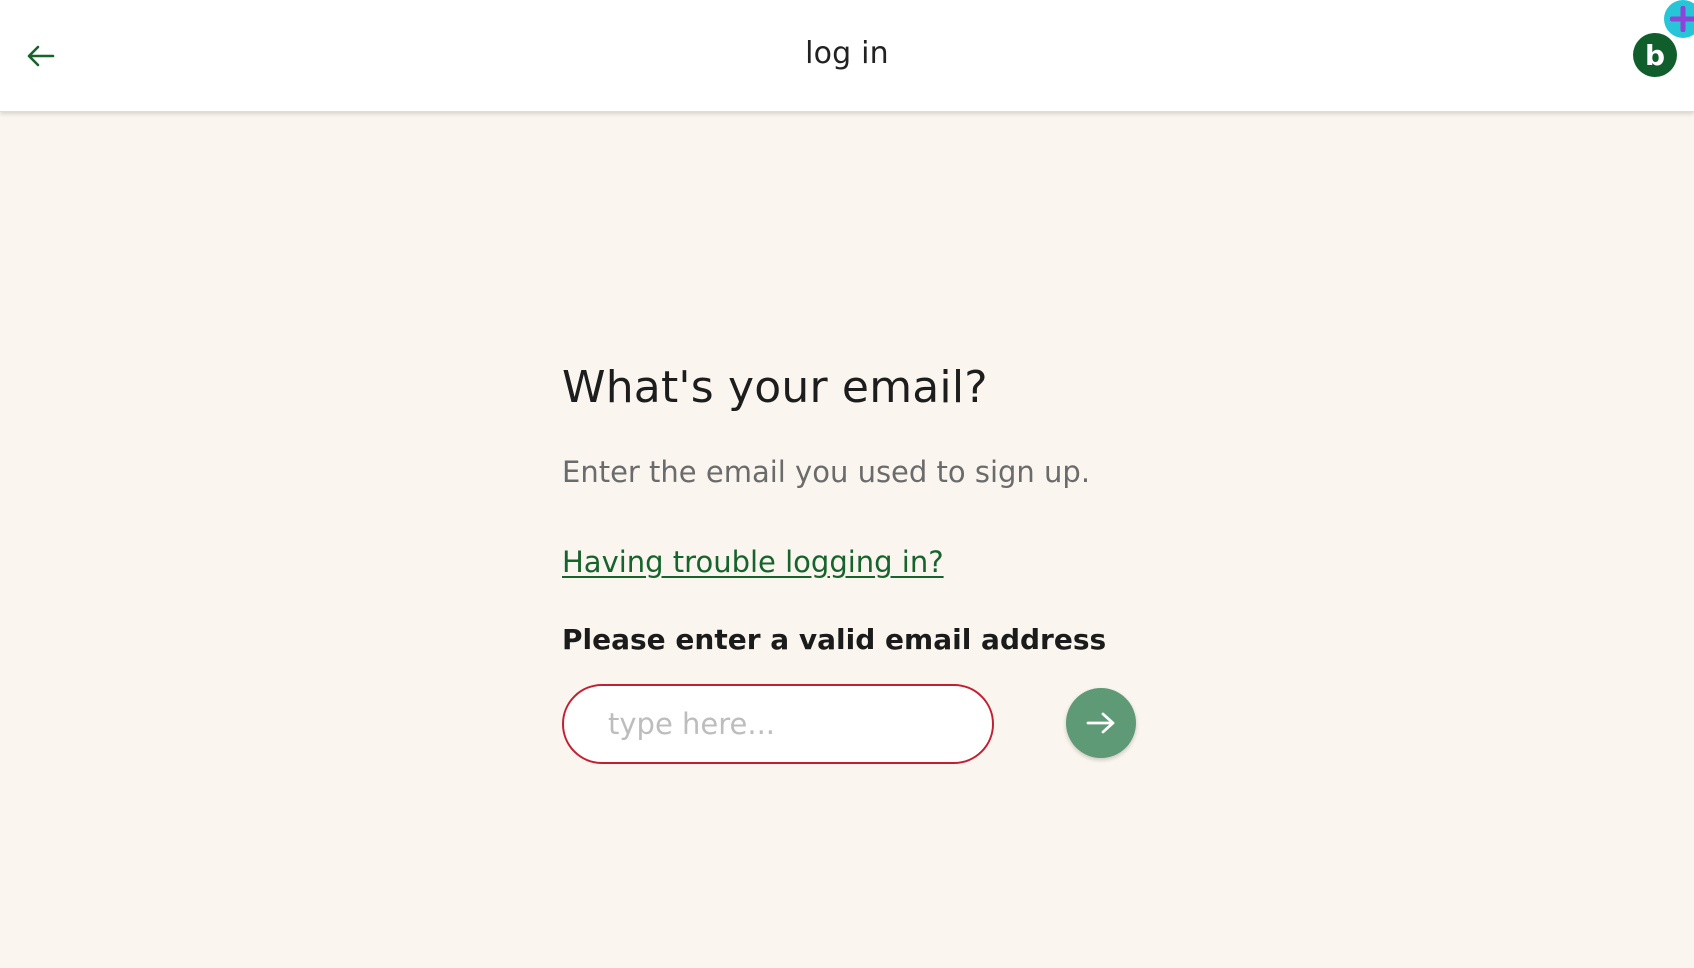 The image size is (1694, 968). I want to click on submit-button, so click(1101, 723).